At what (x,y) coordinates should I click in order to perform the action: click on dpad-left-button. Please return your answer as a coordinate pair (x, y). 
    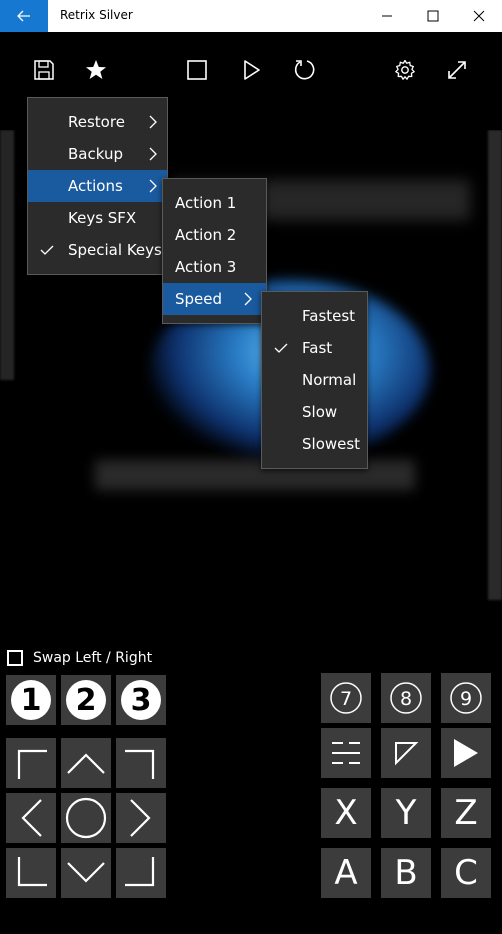
    Looking at the image, I should click on (31, 818).